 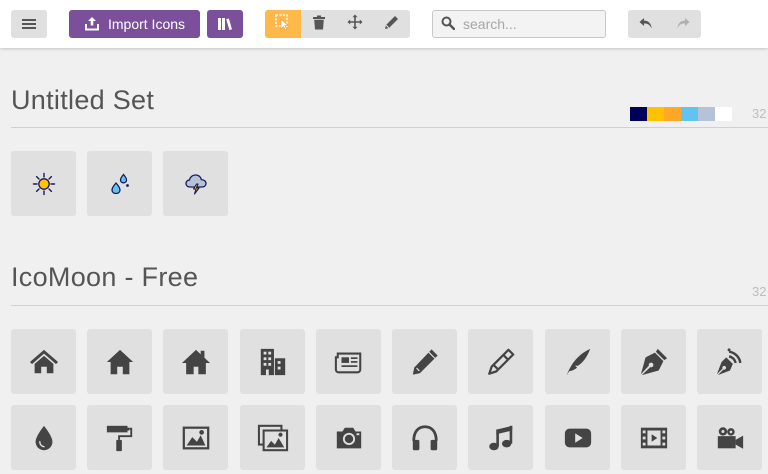 I want to click on color-palette, so click(x=681, y=114).